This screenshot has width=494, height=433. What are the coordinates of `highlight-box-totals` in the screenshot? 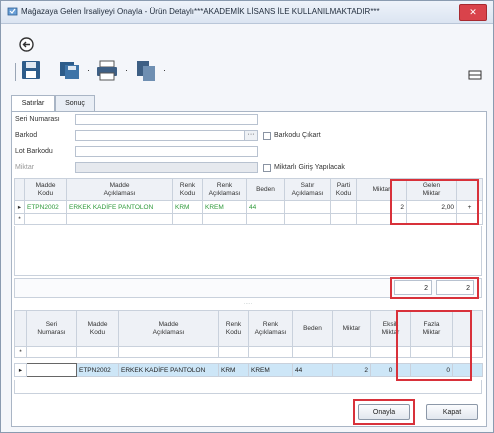 It's located at (434, 288).